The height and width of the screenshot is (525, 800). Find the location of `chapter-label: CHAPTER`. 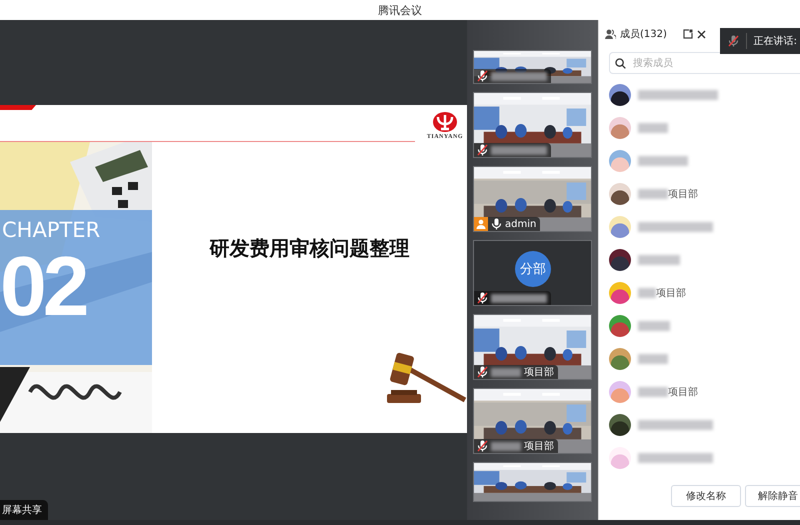

chapter-label: CHAPTER is located at coordinates (51, 230).